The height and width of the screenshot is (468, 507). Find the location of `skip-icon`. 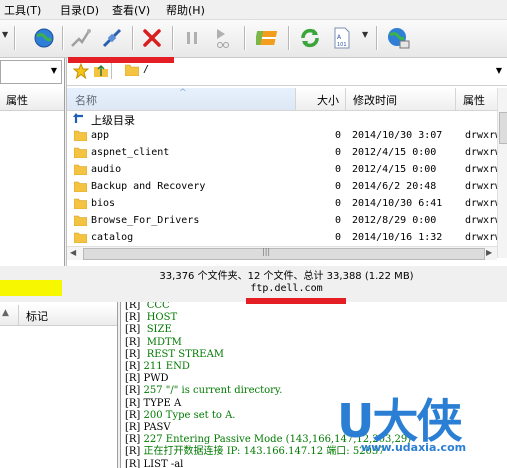

skip-icon is located at coordinates (222, 38).